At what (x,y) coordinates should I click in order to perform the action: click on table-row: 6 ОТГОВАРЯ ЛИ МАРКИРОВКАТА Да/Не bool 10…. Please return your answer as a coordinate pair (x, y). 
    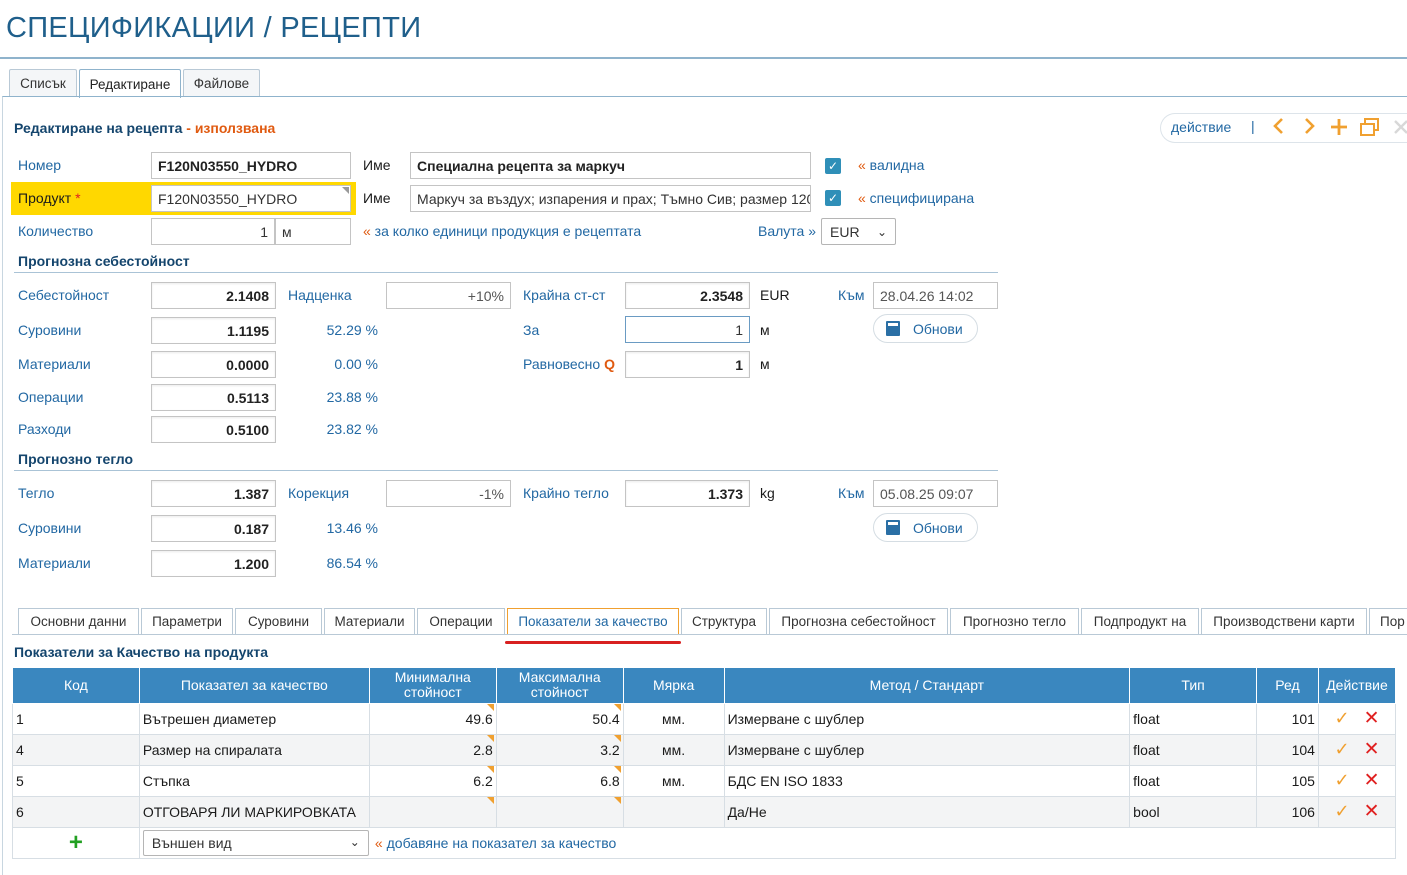
    Looking at the image, I should click on (704, 811).